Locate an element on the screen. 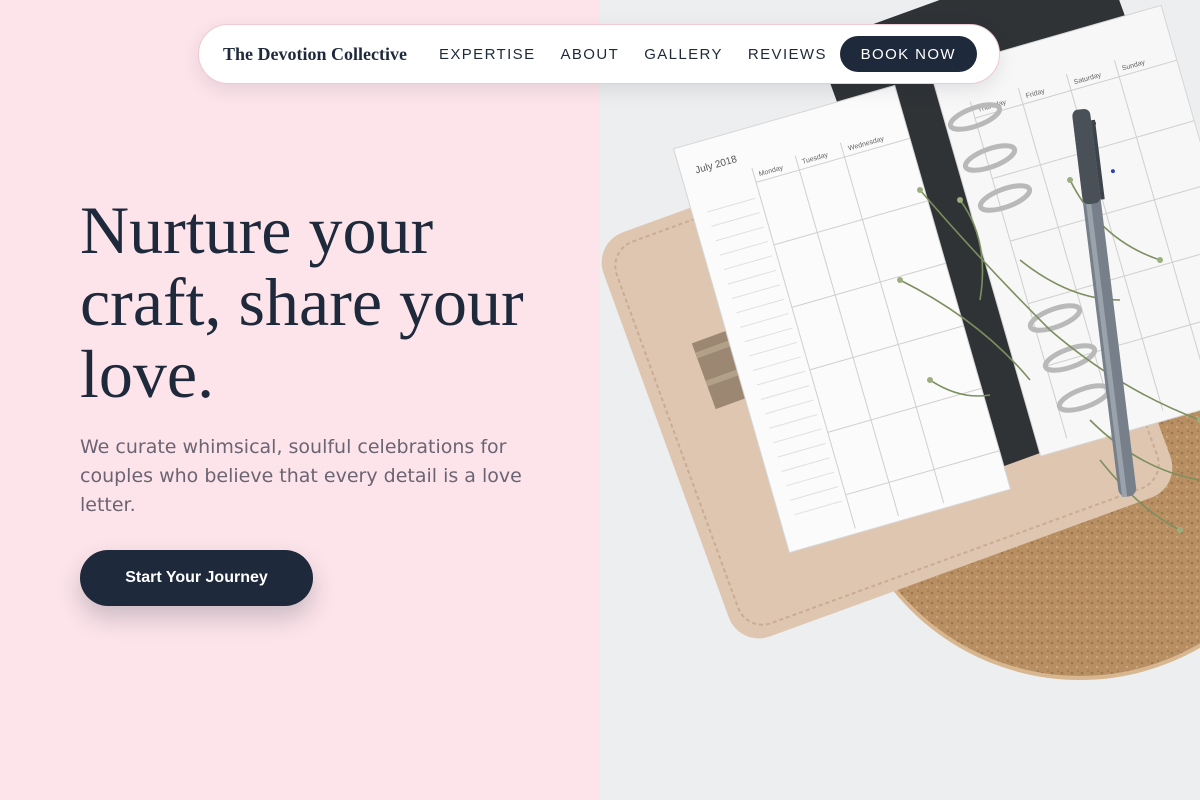  nav-links: EXPERTISE ABOUT GALLERY REVIEWS is located at coordinates (633, 54).